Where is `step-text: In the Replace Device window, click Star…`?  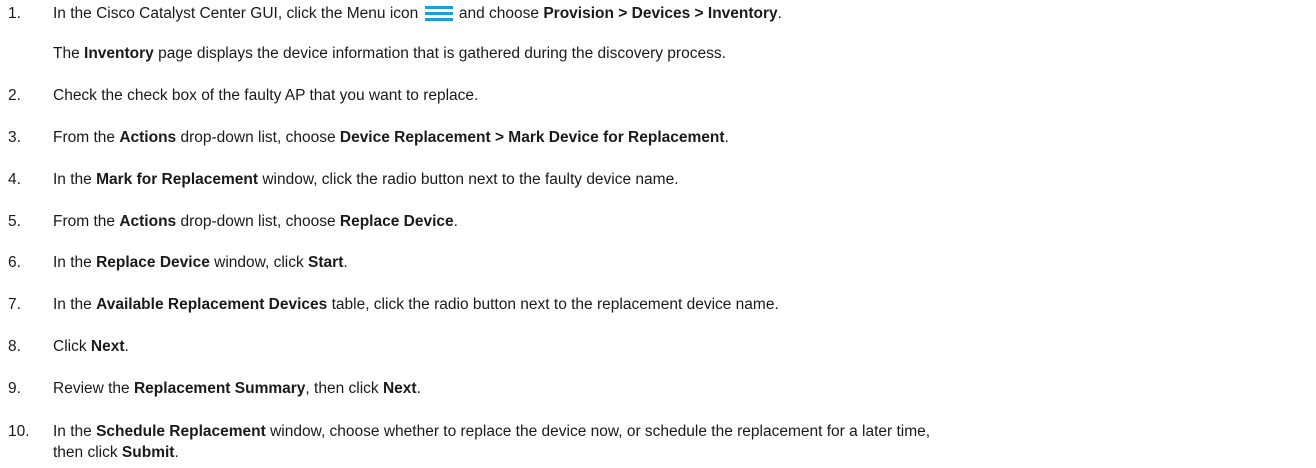 step-text: In the Replace Device window, click Star… is located at coordinates (200, 263).